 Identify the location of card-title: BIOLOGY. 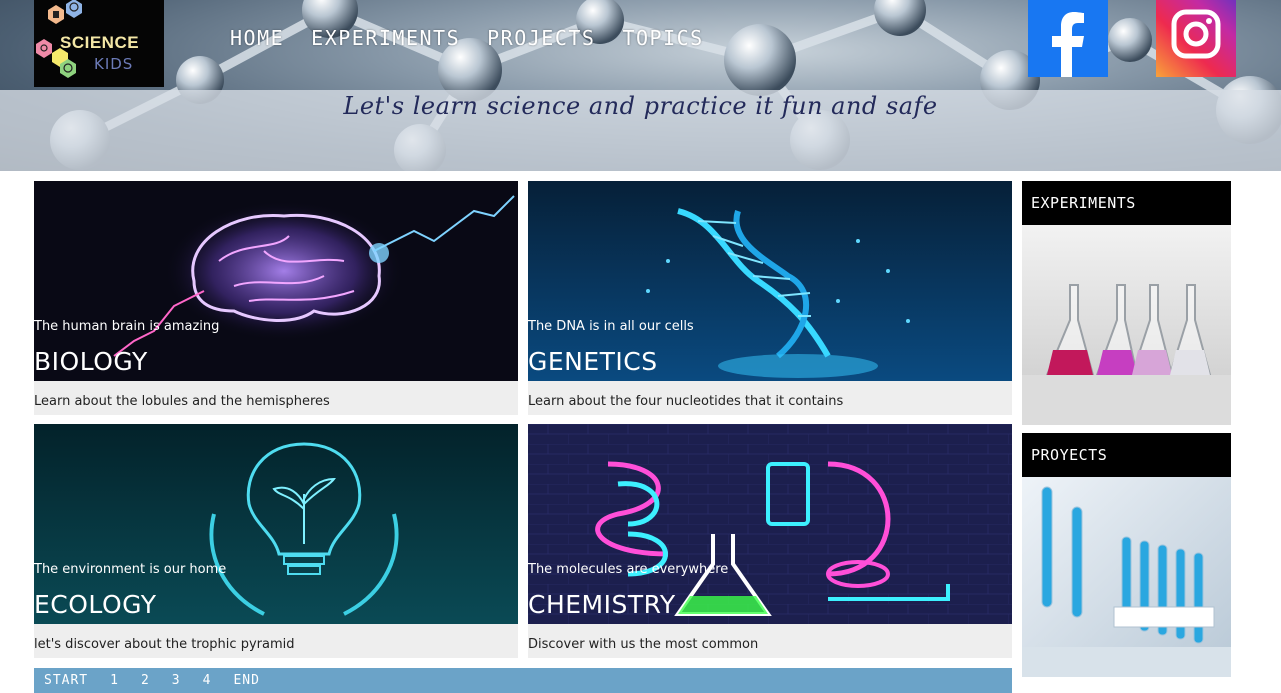
(91, 361).